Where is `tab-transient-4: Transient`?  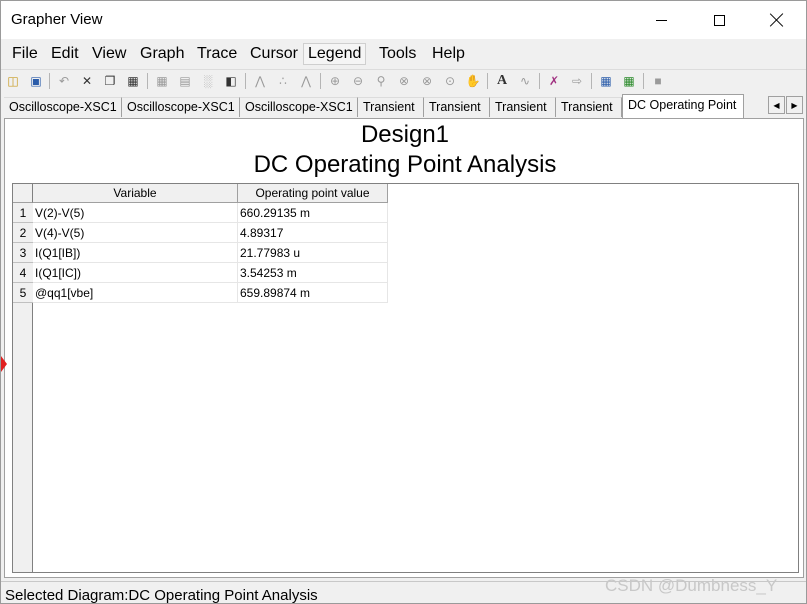 tab-transient-4: Transient is located at coordinates (589, 107).